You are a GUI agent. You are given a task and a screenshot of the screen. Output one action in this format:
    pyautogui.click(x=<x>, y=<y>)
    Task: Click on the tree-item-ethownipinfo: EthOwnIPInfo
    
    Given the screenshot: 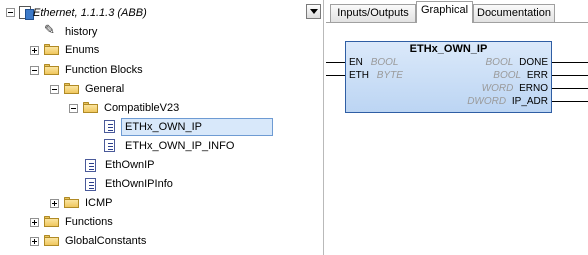 What is the action you would take?
    pyautogui.click(x=139, y=184)
    